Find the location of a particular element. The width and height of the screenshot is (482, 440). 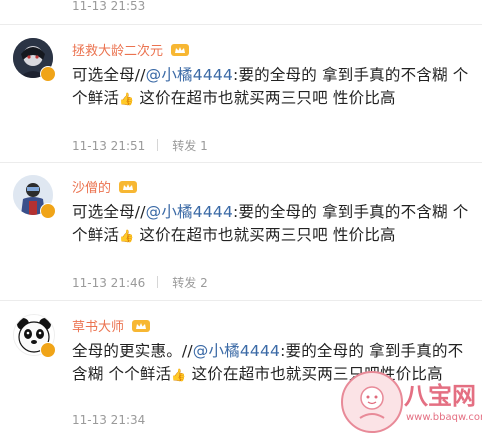

username-link: 草书大师 is located at coordinates (111, 325).